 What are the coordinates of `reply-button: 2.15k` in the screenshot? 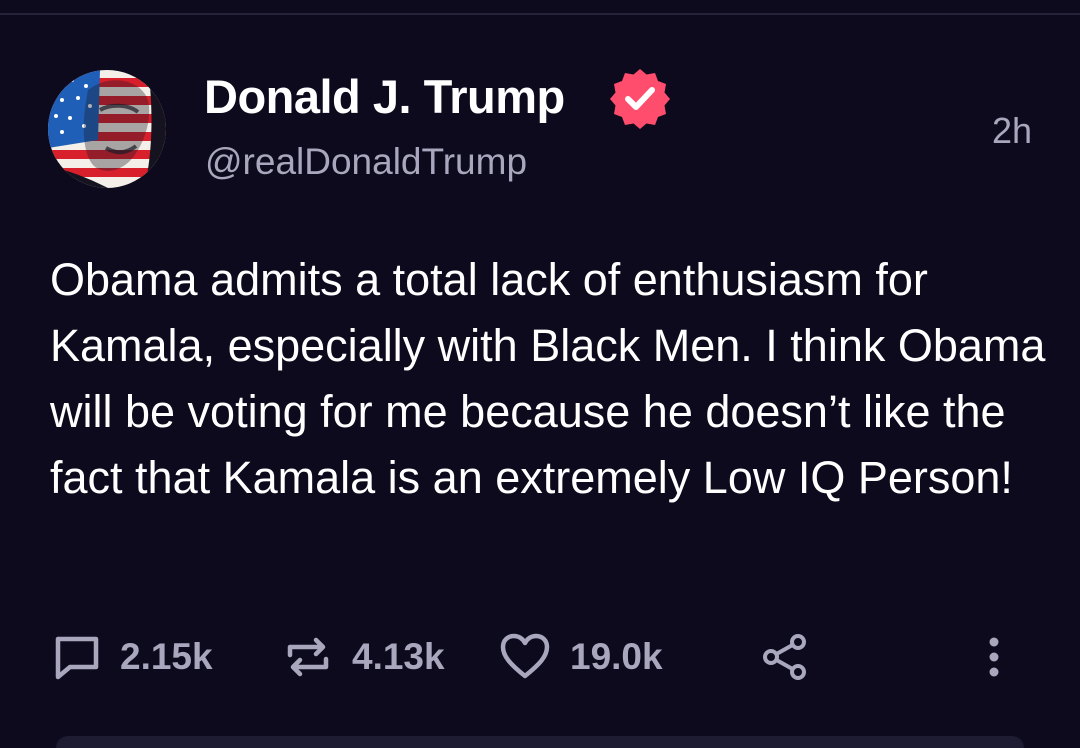 It's located at (132, 657).